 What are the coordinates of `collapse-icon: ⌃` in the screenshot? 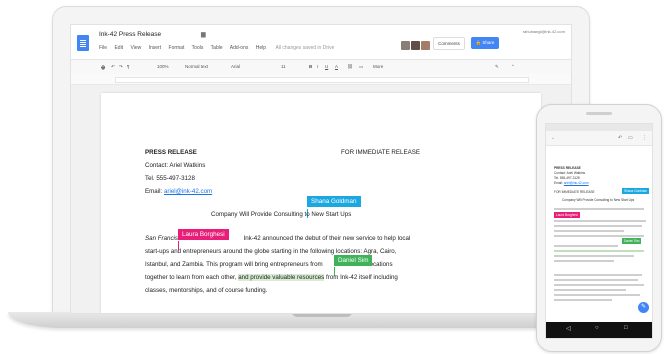 It's located at (513, 67).